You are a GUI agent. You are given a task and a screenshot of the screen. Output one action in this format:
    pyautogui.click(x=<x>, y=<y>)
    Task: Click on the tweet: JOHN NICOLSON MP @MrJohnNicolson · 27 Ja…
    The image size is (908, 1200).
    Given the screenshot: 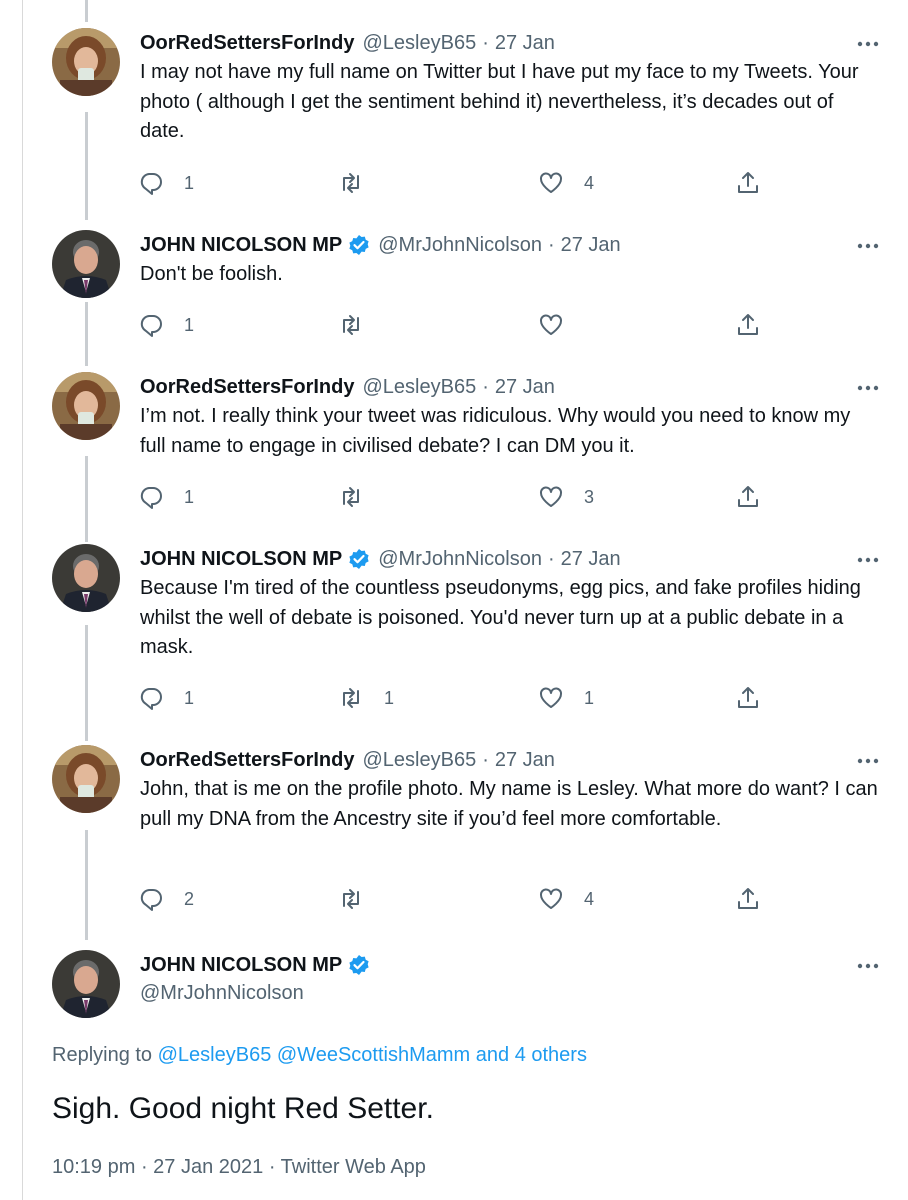 What is the action you would take?
    pyautogui.click(x=454, y=290)
    